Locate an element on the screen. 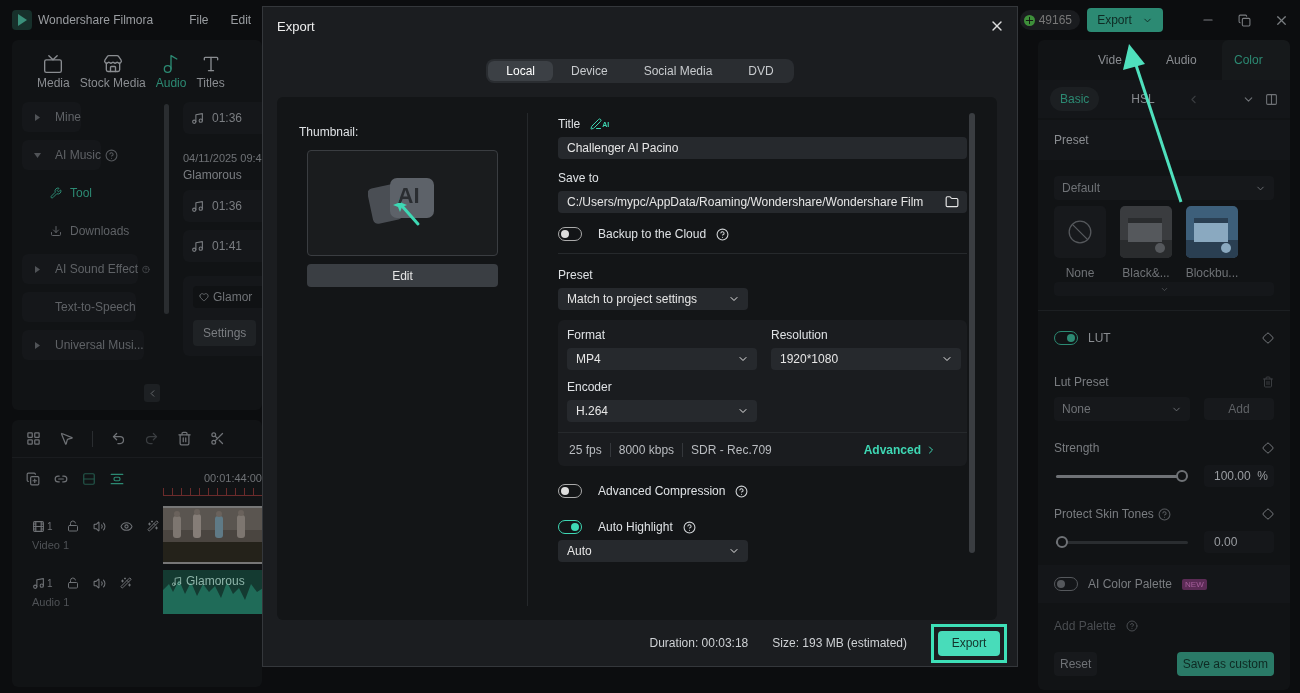 This screenshot has height=693, width=1300. title-label: Title is located at coordinates (569, 124).